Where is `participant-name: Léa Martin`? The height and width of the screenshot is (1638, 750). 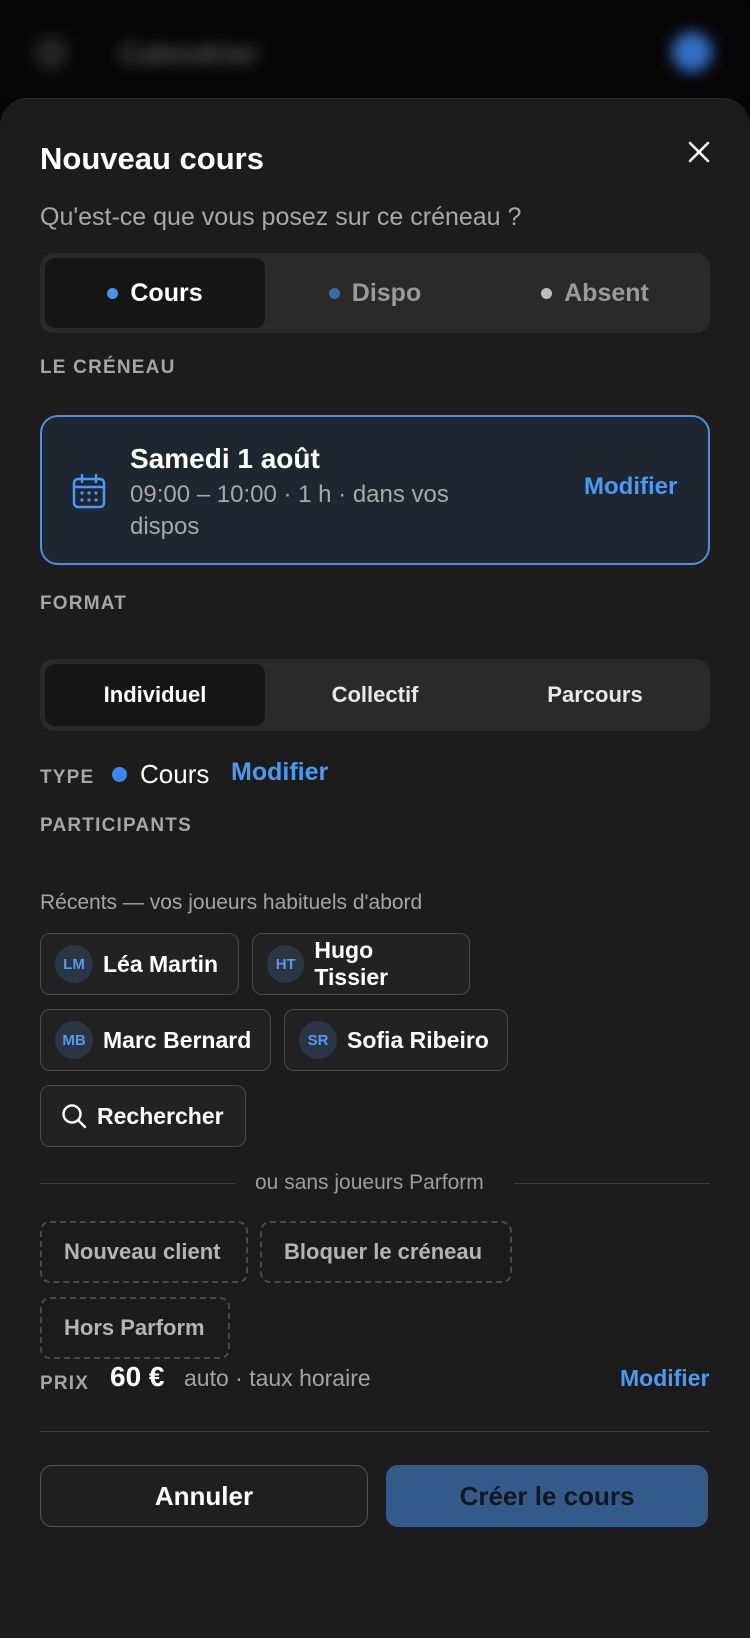
participant-name: Léa Martin is located at coordinates (161, 963).